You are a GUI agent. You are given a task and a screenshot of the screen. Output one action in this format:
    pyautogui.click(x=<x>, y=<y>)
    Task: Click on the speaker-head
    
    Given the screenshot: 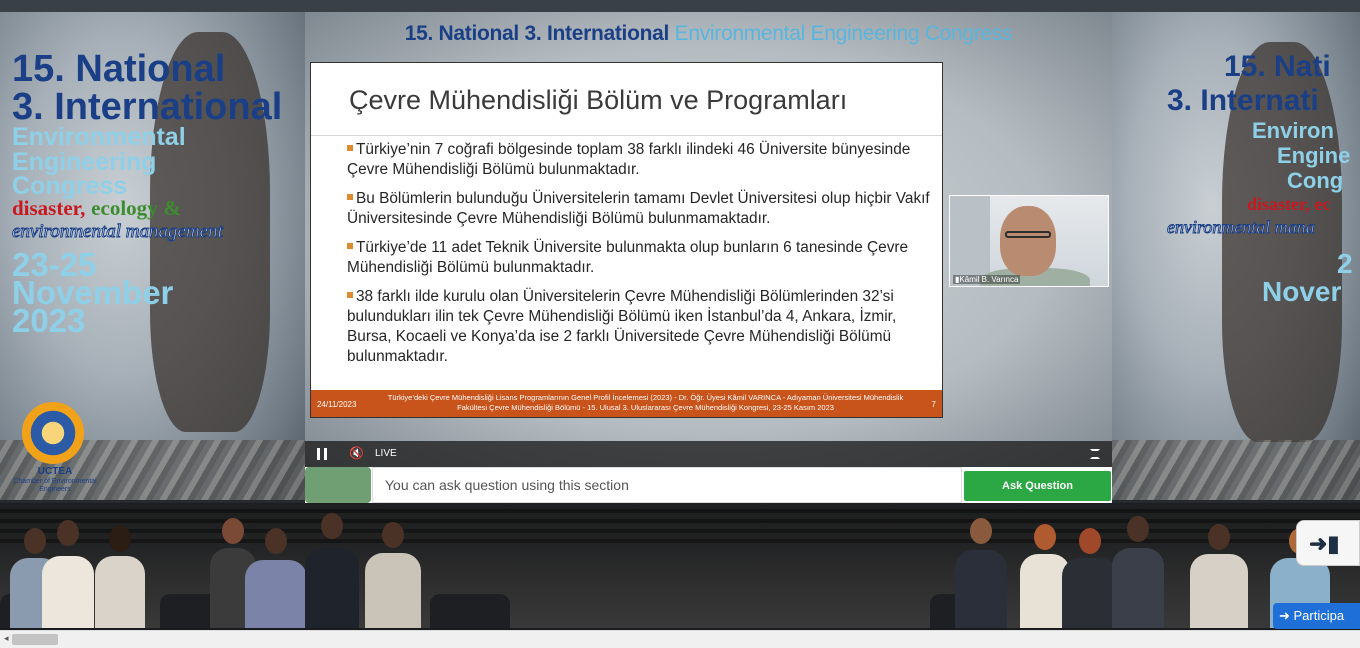 What is the action you would take?
    pyautogui.click(x=1028, y=241)
    